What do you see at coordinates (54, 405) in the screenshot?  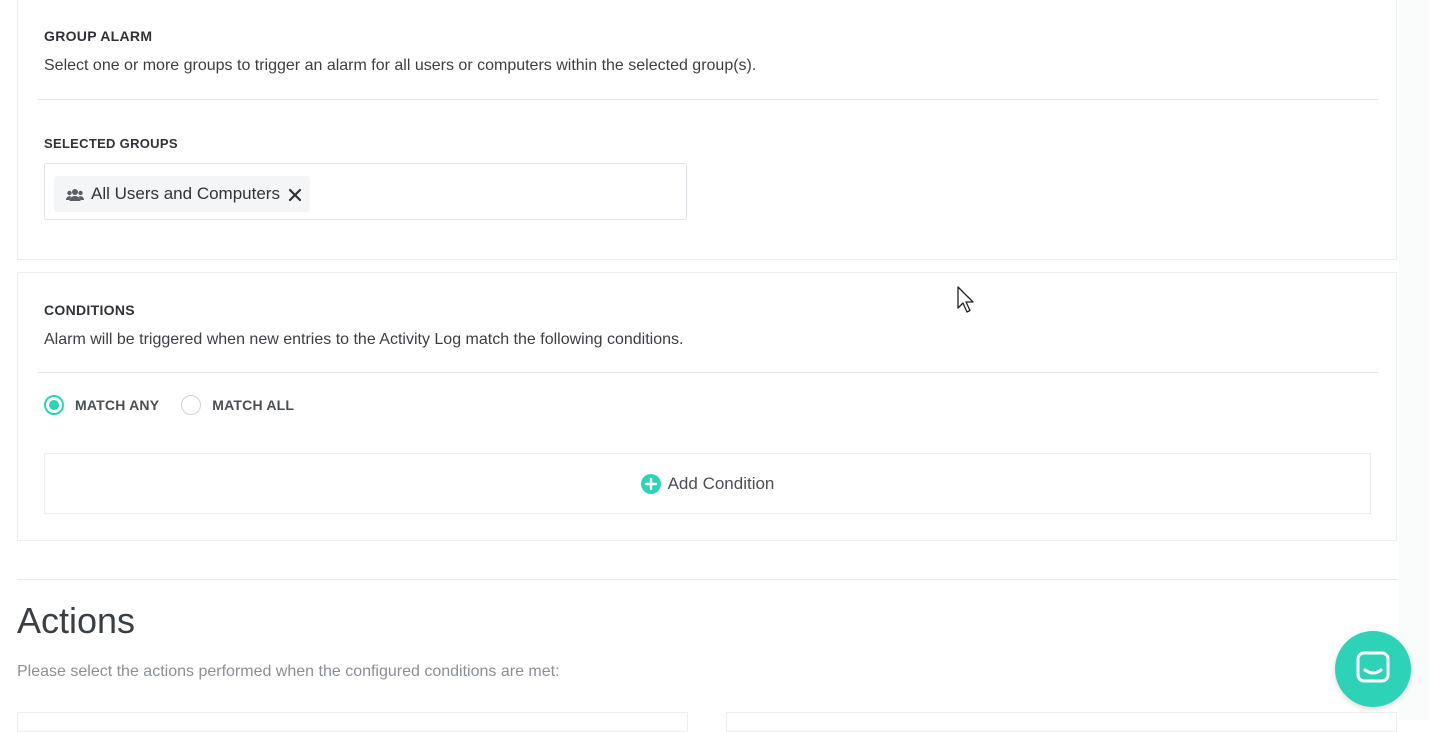 I see `radio-checked-icon` at bounding box center [54, 405].